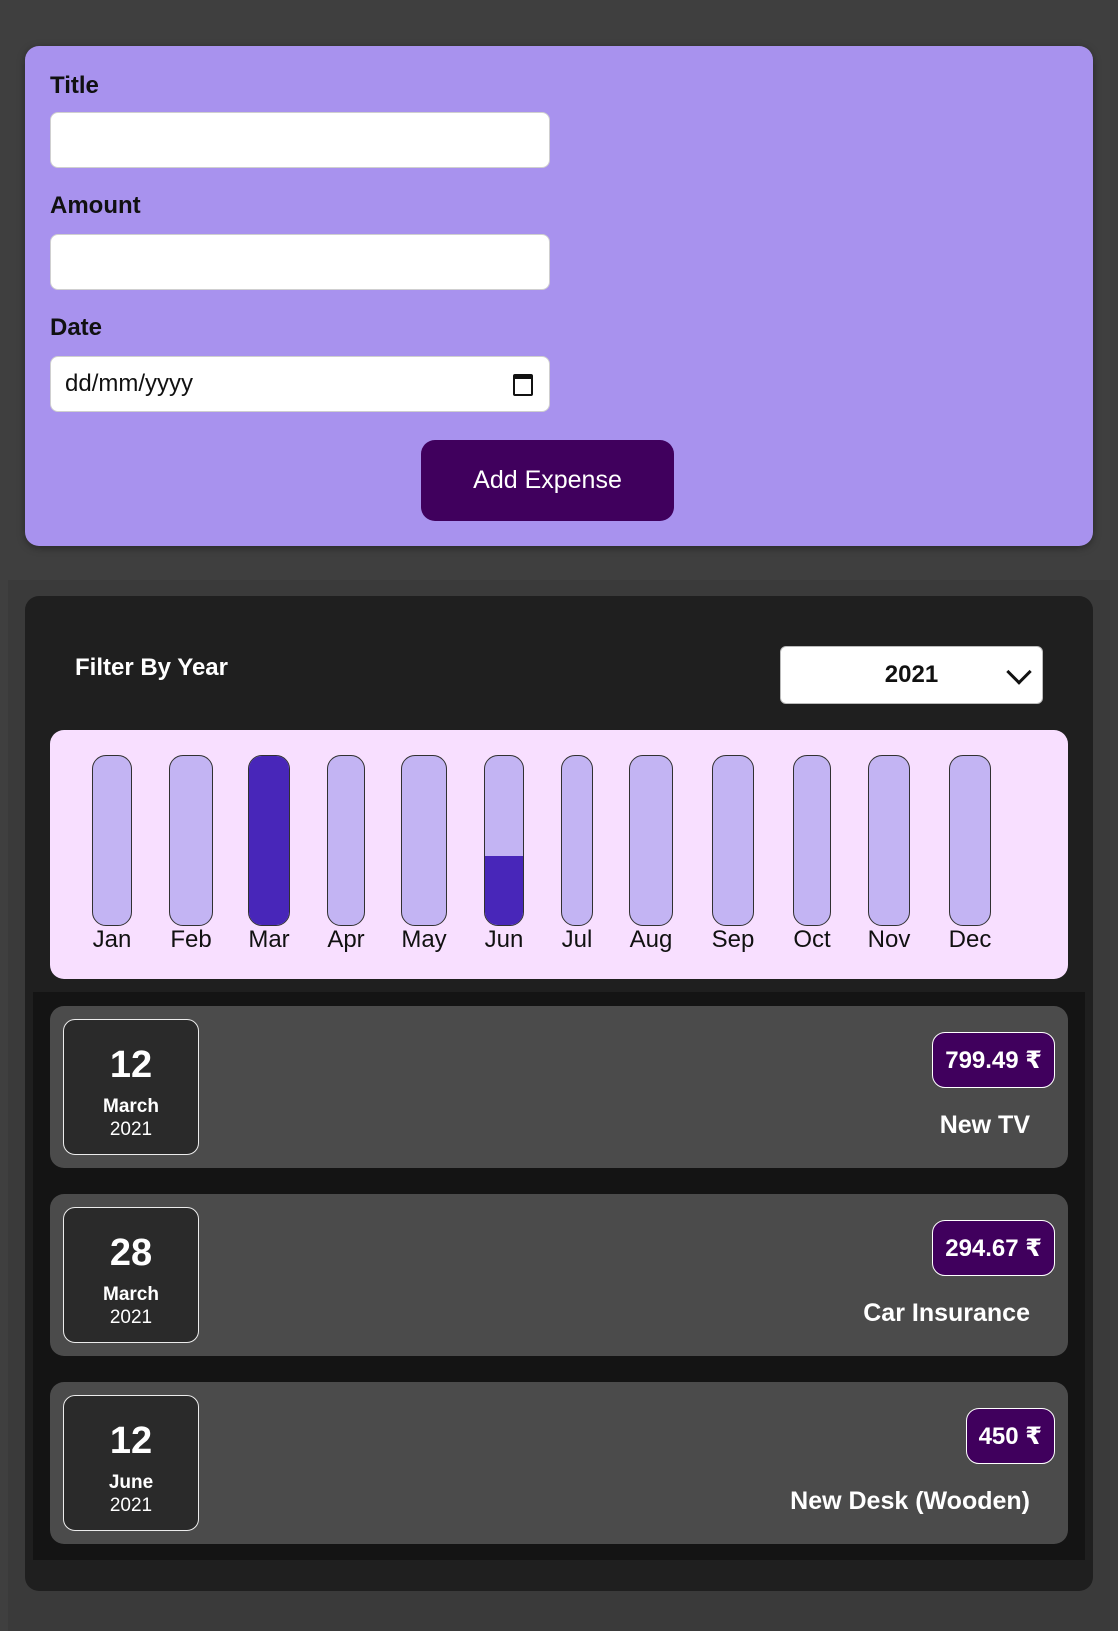  Describe the element at coordinates (300, 384) in the screenshot. I see `date-input: dd/mm/yyyy` at that location.